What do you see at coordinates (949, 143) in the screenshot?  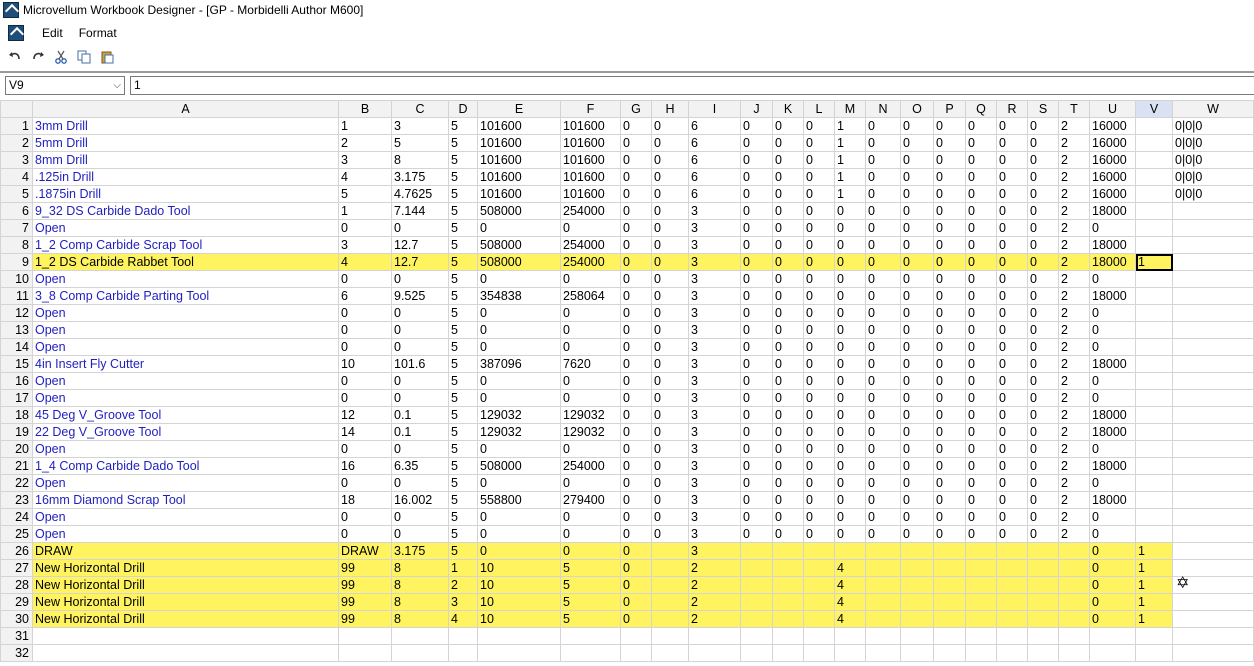 I see `cell-p2: 0` at bounding box center [949, 143].